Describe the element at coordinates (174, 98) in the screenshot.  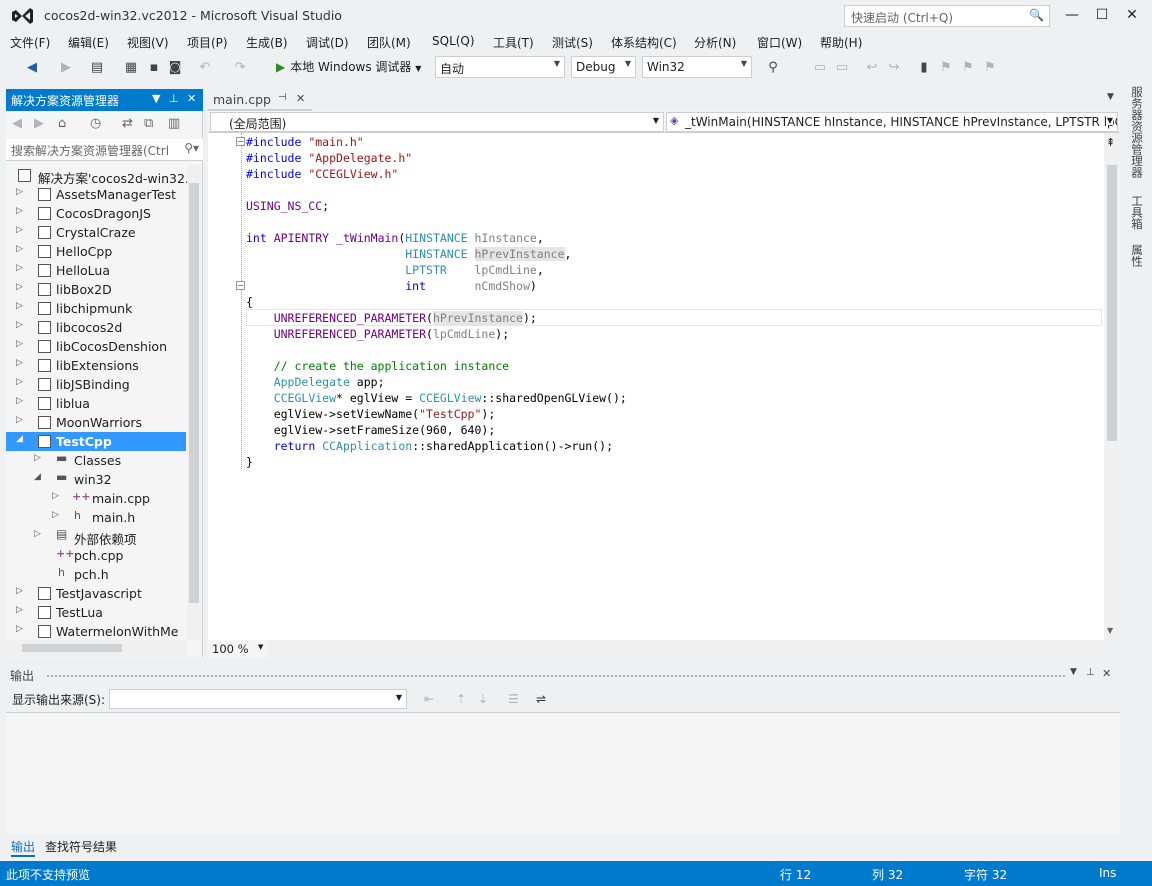
I see `pin-icon: ⊥` at that location.